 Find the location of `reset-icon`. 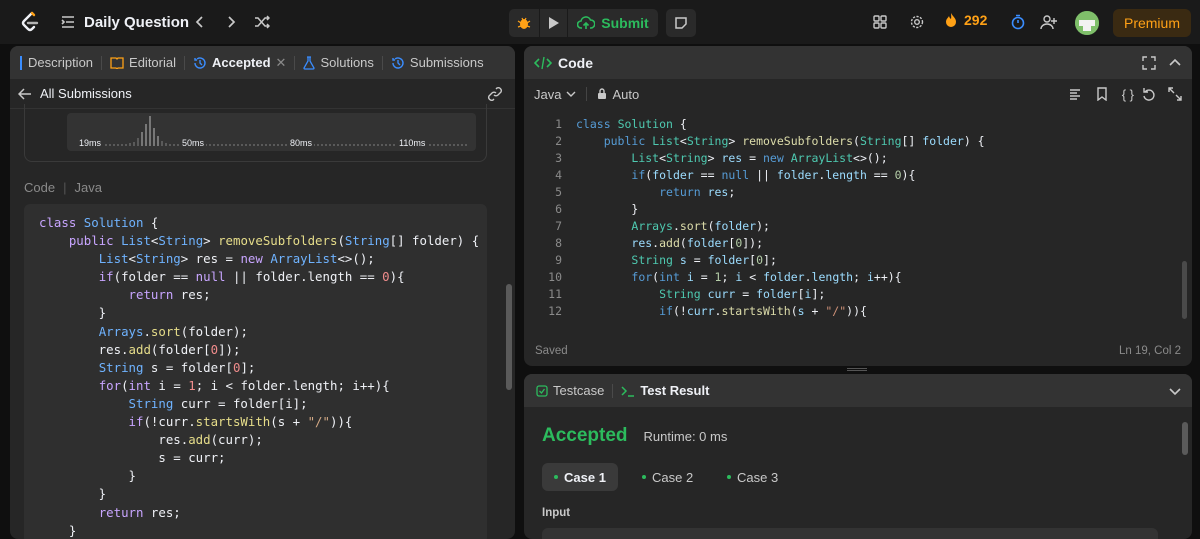

reset-icon is located at coordinates (1149, 94).